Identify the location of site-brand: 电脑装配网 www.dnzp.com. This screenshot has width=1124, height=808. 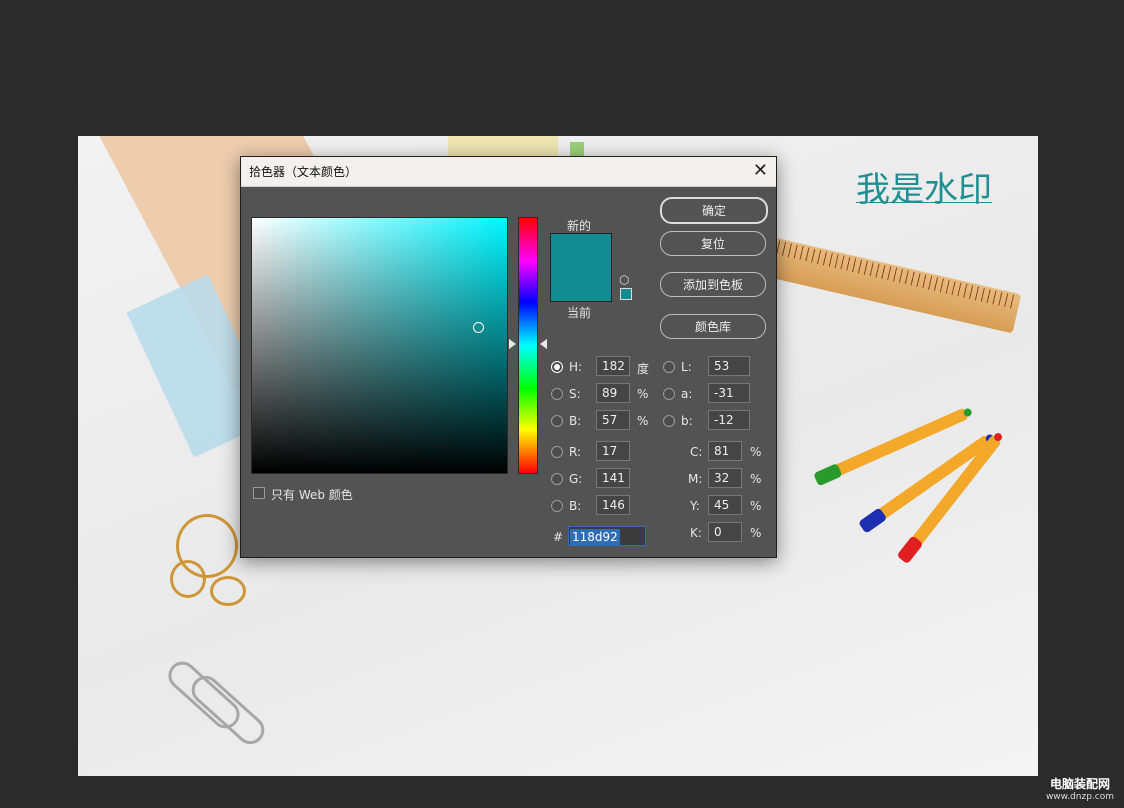
(1080, 788).